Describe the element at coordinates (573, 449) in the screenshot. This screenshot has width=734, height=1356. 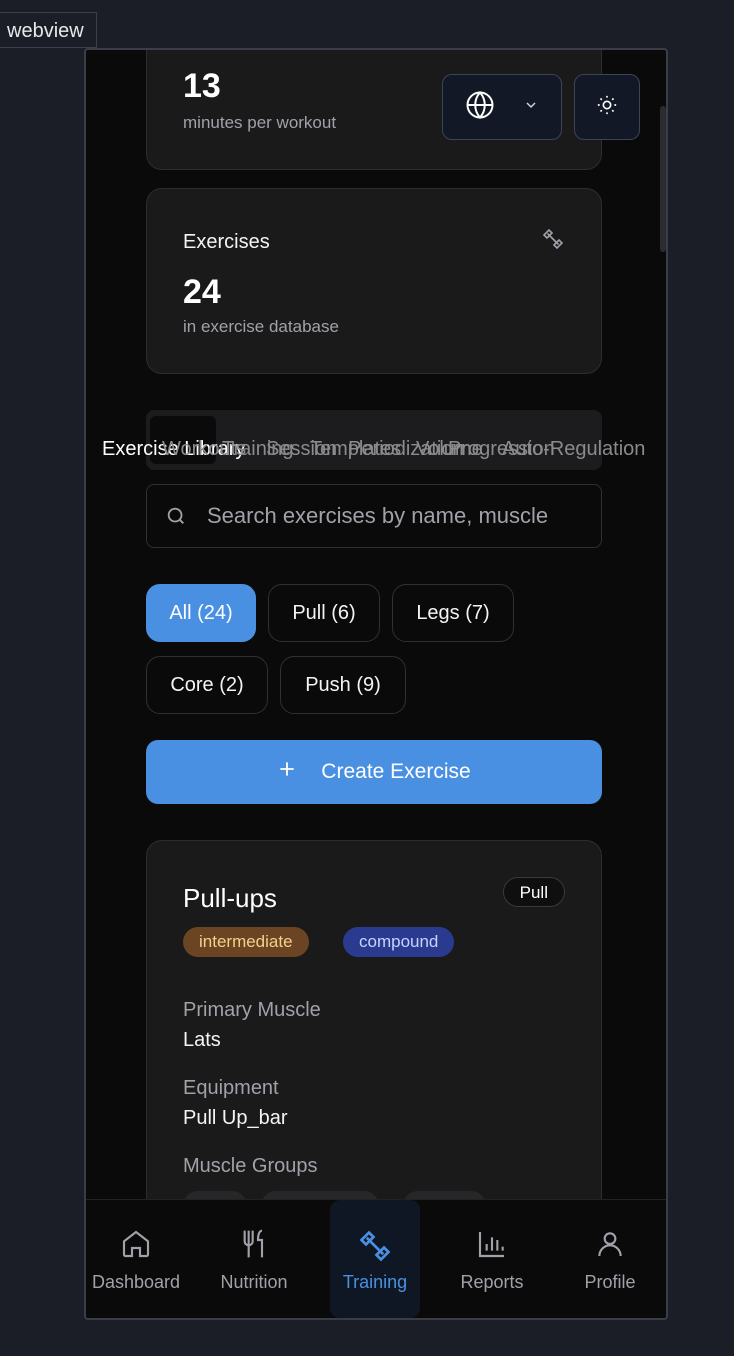
I see `tab-auto-regulation: Auto-Regulation` at that location.